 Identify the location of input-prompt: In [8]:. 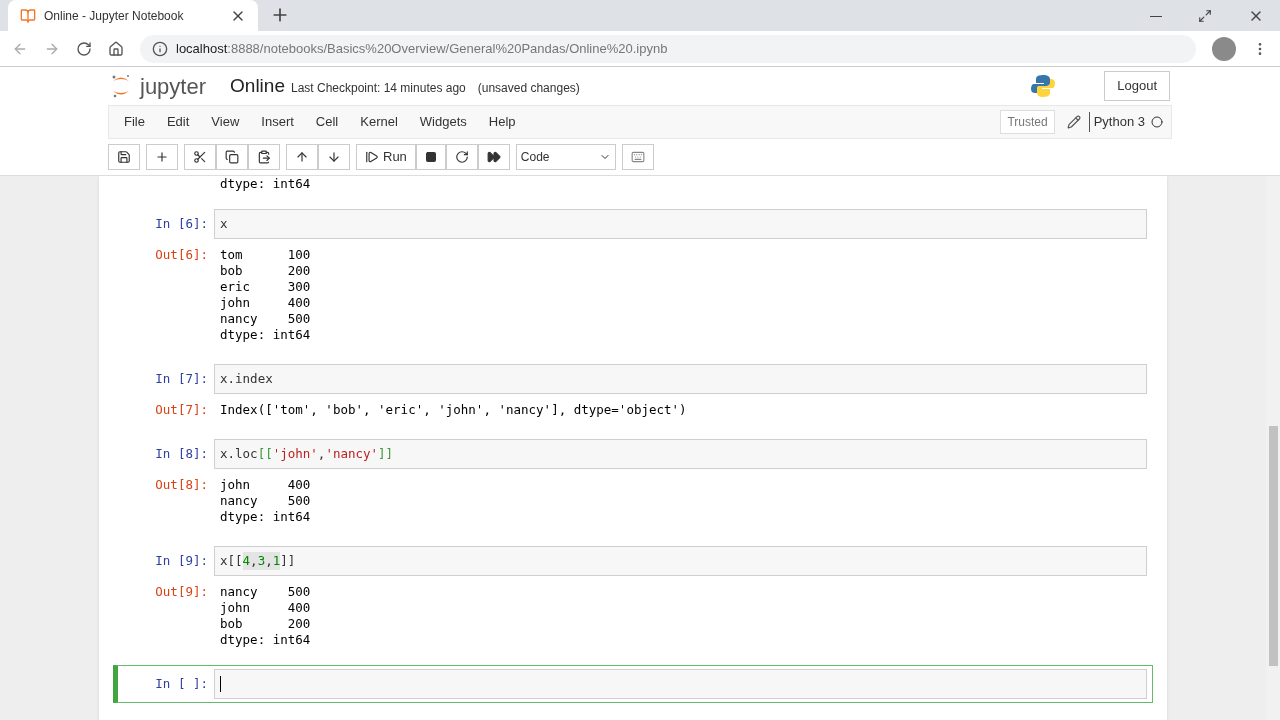
(181, 453).